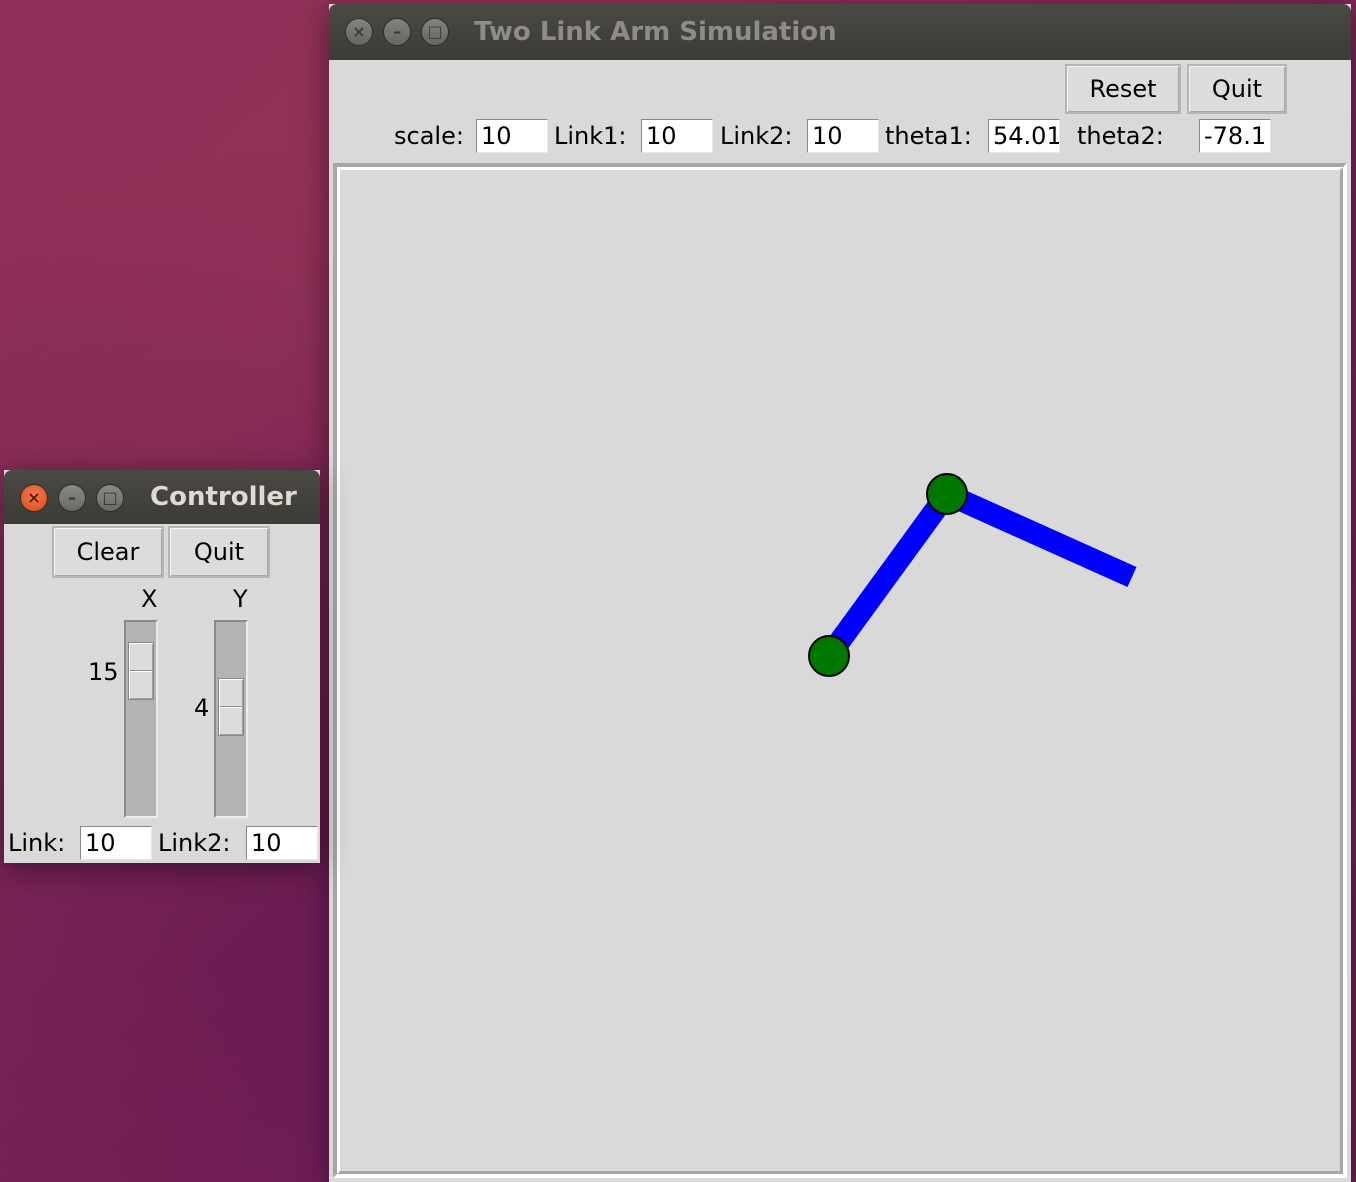  What do you see at coordinates (231, 707) in the screenshot?
I see `y-slider-handle` at bounding box center [231, 707].